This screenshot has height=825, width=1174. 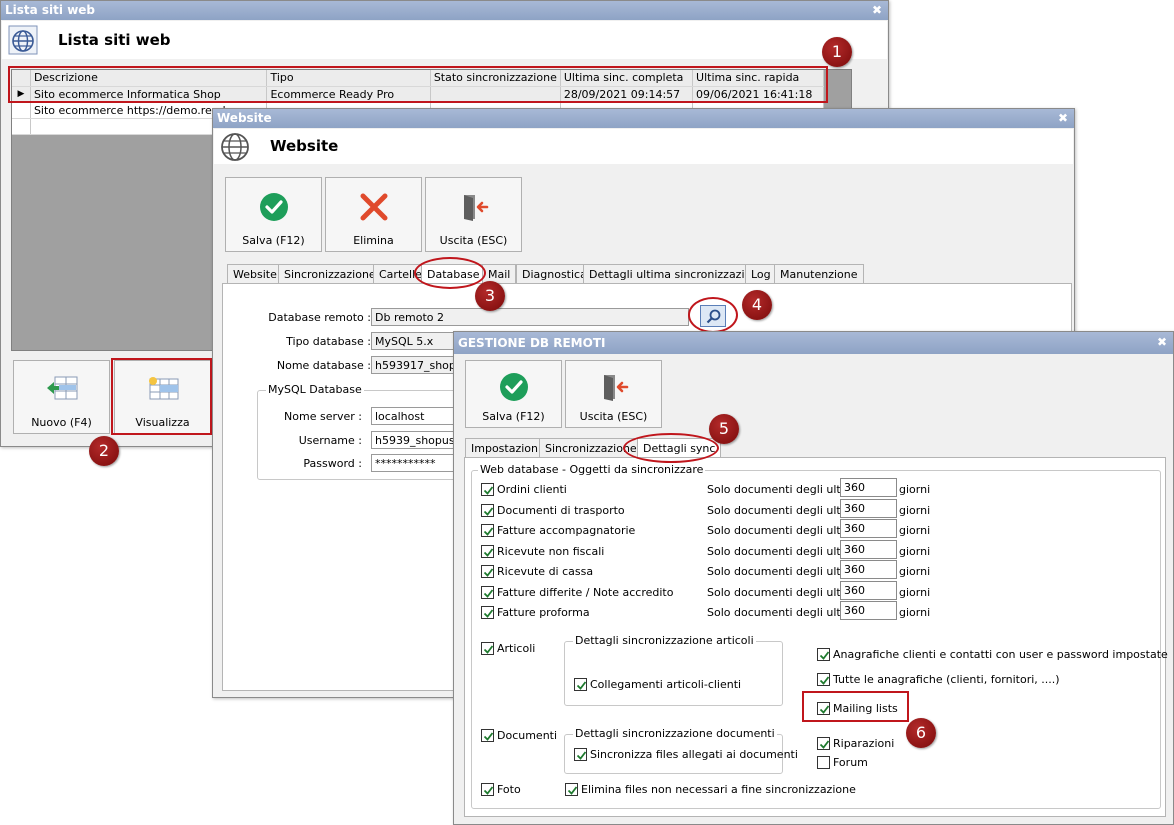 I want to click on step-badge-2: 2, so click(x=104, y=451).